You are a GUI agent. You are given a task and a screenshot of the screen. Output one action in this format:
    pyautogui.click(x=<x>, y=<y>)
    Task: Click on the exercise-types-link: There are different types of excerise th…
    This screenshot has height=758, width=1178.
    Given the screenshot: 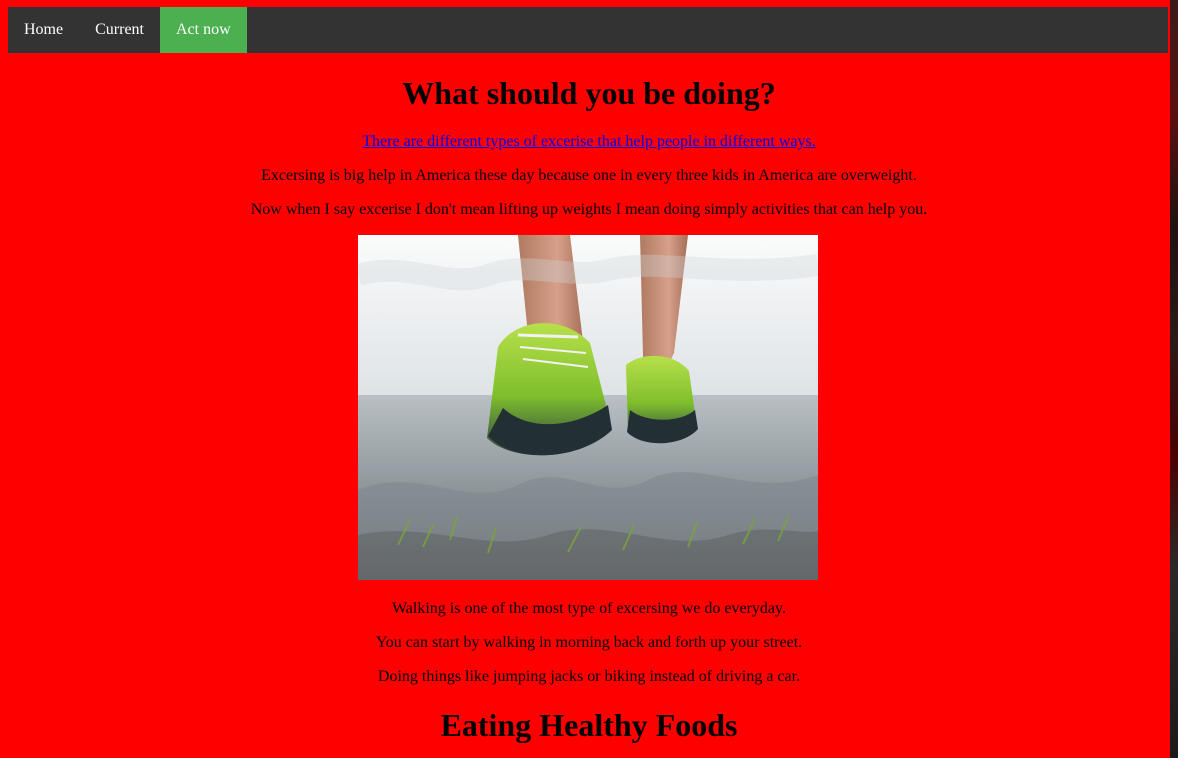 What is the action you would take?
    pyautogui.click(x=589, y=142)
    